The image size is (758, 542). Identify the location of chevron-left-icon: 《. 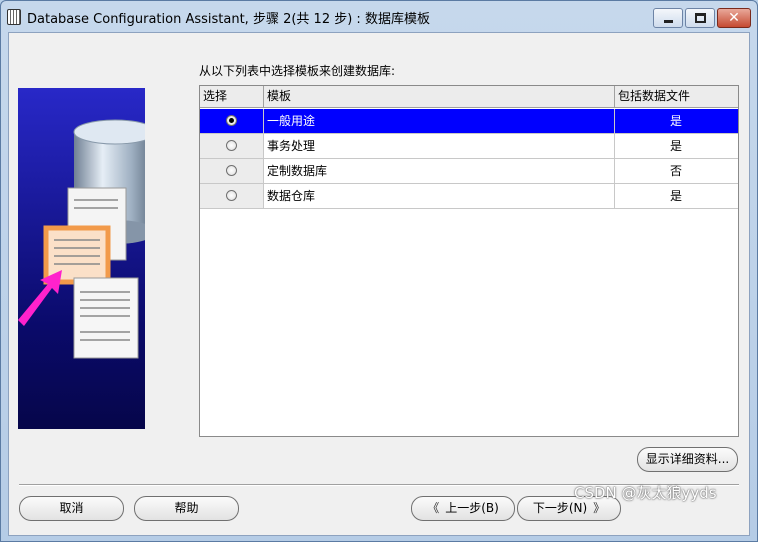
(433, 508).